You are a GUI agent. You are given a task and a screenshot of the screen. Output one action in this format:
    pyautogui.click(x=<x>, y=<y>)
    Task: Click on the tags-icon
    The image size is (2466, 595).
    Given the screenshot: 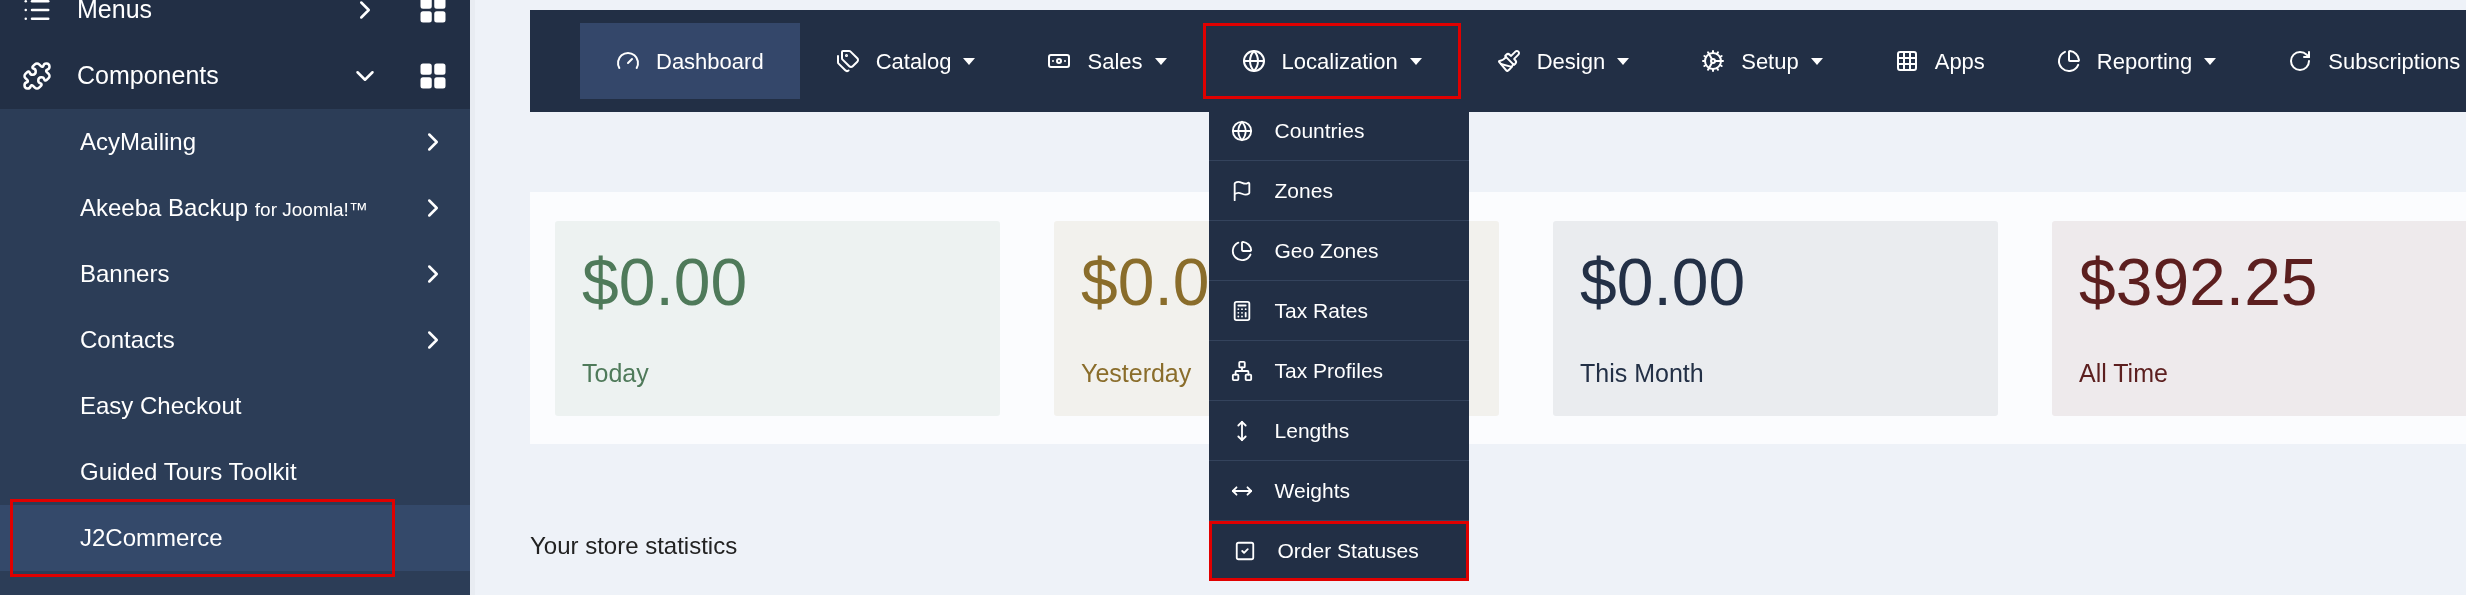 What is the action you would take?
    pyautogui.click(x=847, y=61)
    